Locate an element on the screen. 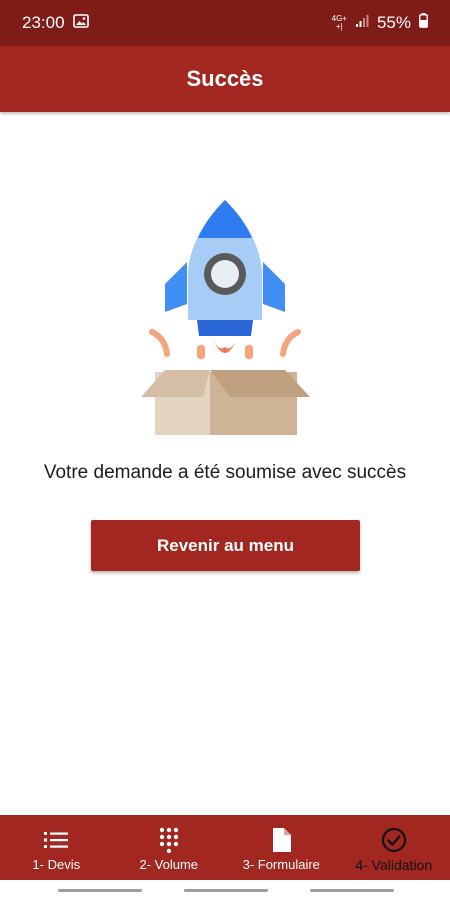 This screenshot has height=900, width=450. nav-label-formulaire: 3- Formulaire is located at coordinates (281, 864).